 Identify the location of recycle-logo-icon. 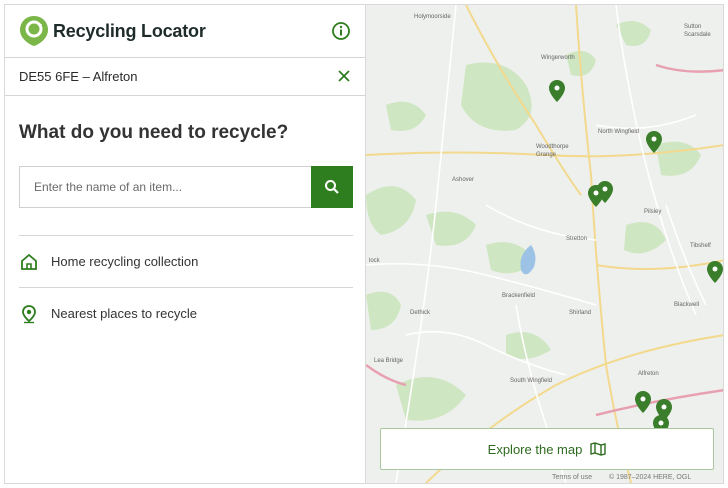
(34, 31).